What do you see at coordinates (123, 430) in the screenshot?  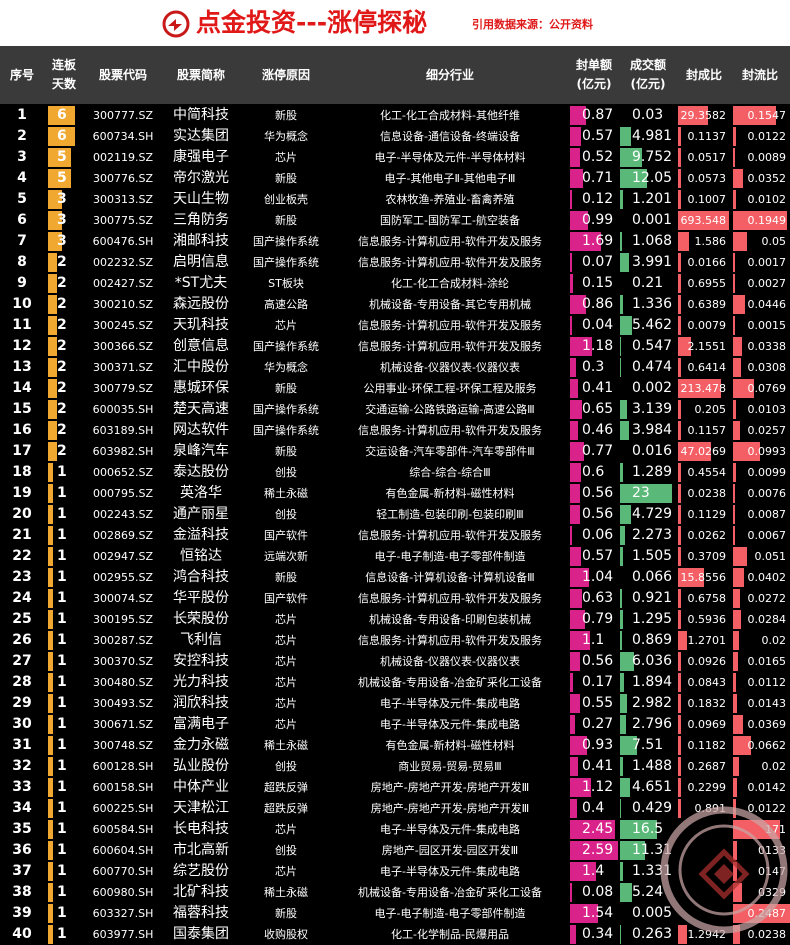 I see `stock-code: 603189.SH` at bounding box center [123, 430].